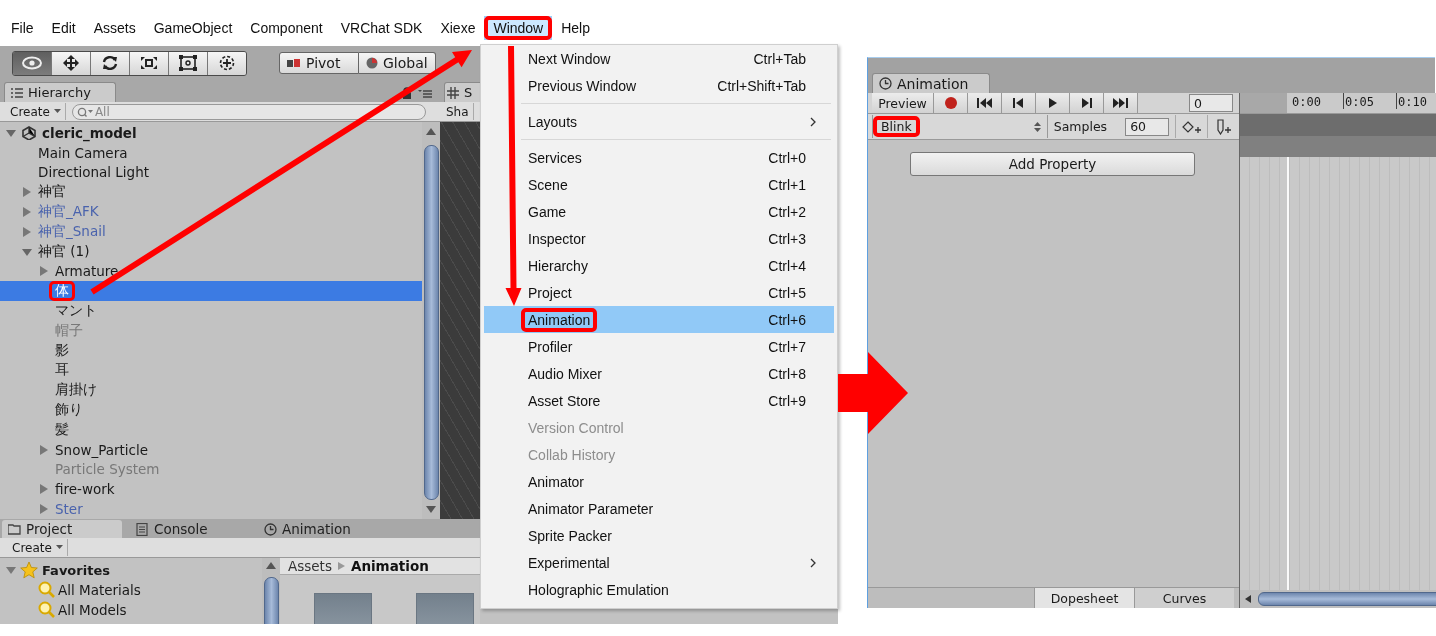  I want to click on time-label: 0:10, so click(1416, 101).